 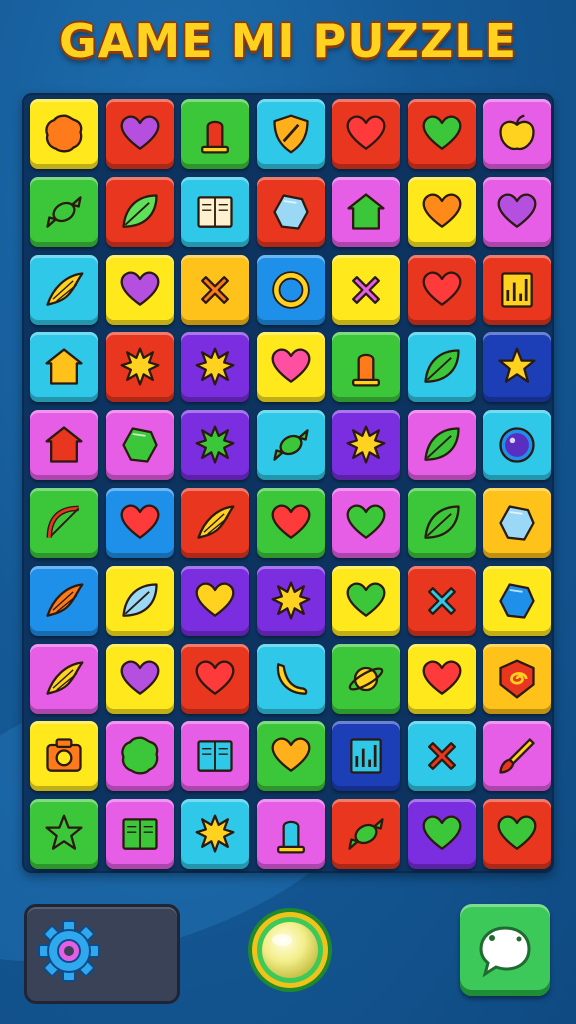 I want to click on center-action-button, so click(x=290, y=950).